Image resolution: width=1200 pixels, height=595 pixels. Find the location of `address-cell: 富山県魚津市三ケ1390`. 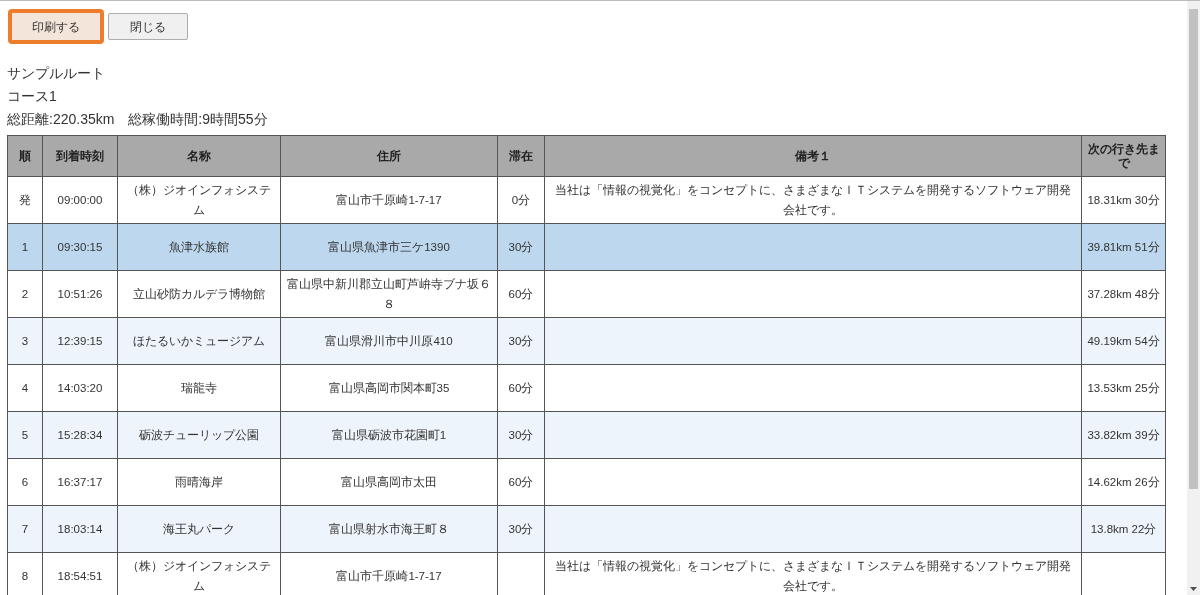

address-cell: 富山県魚津市三ケ1390 is located at coordinates (389, 247).